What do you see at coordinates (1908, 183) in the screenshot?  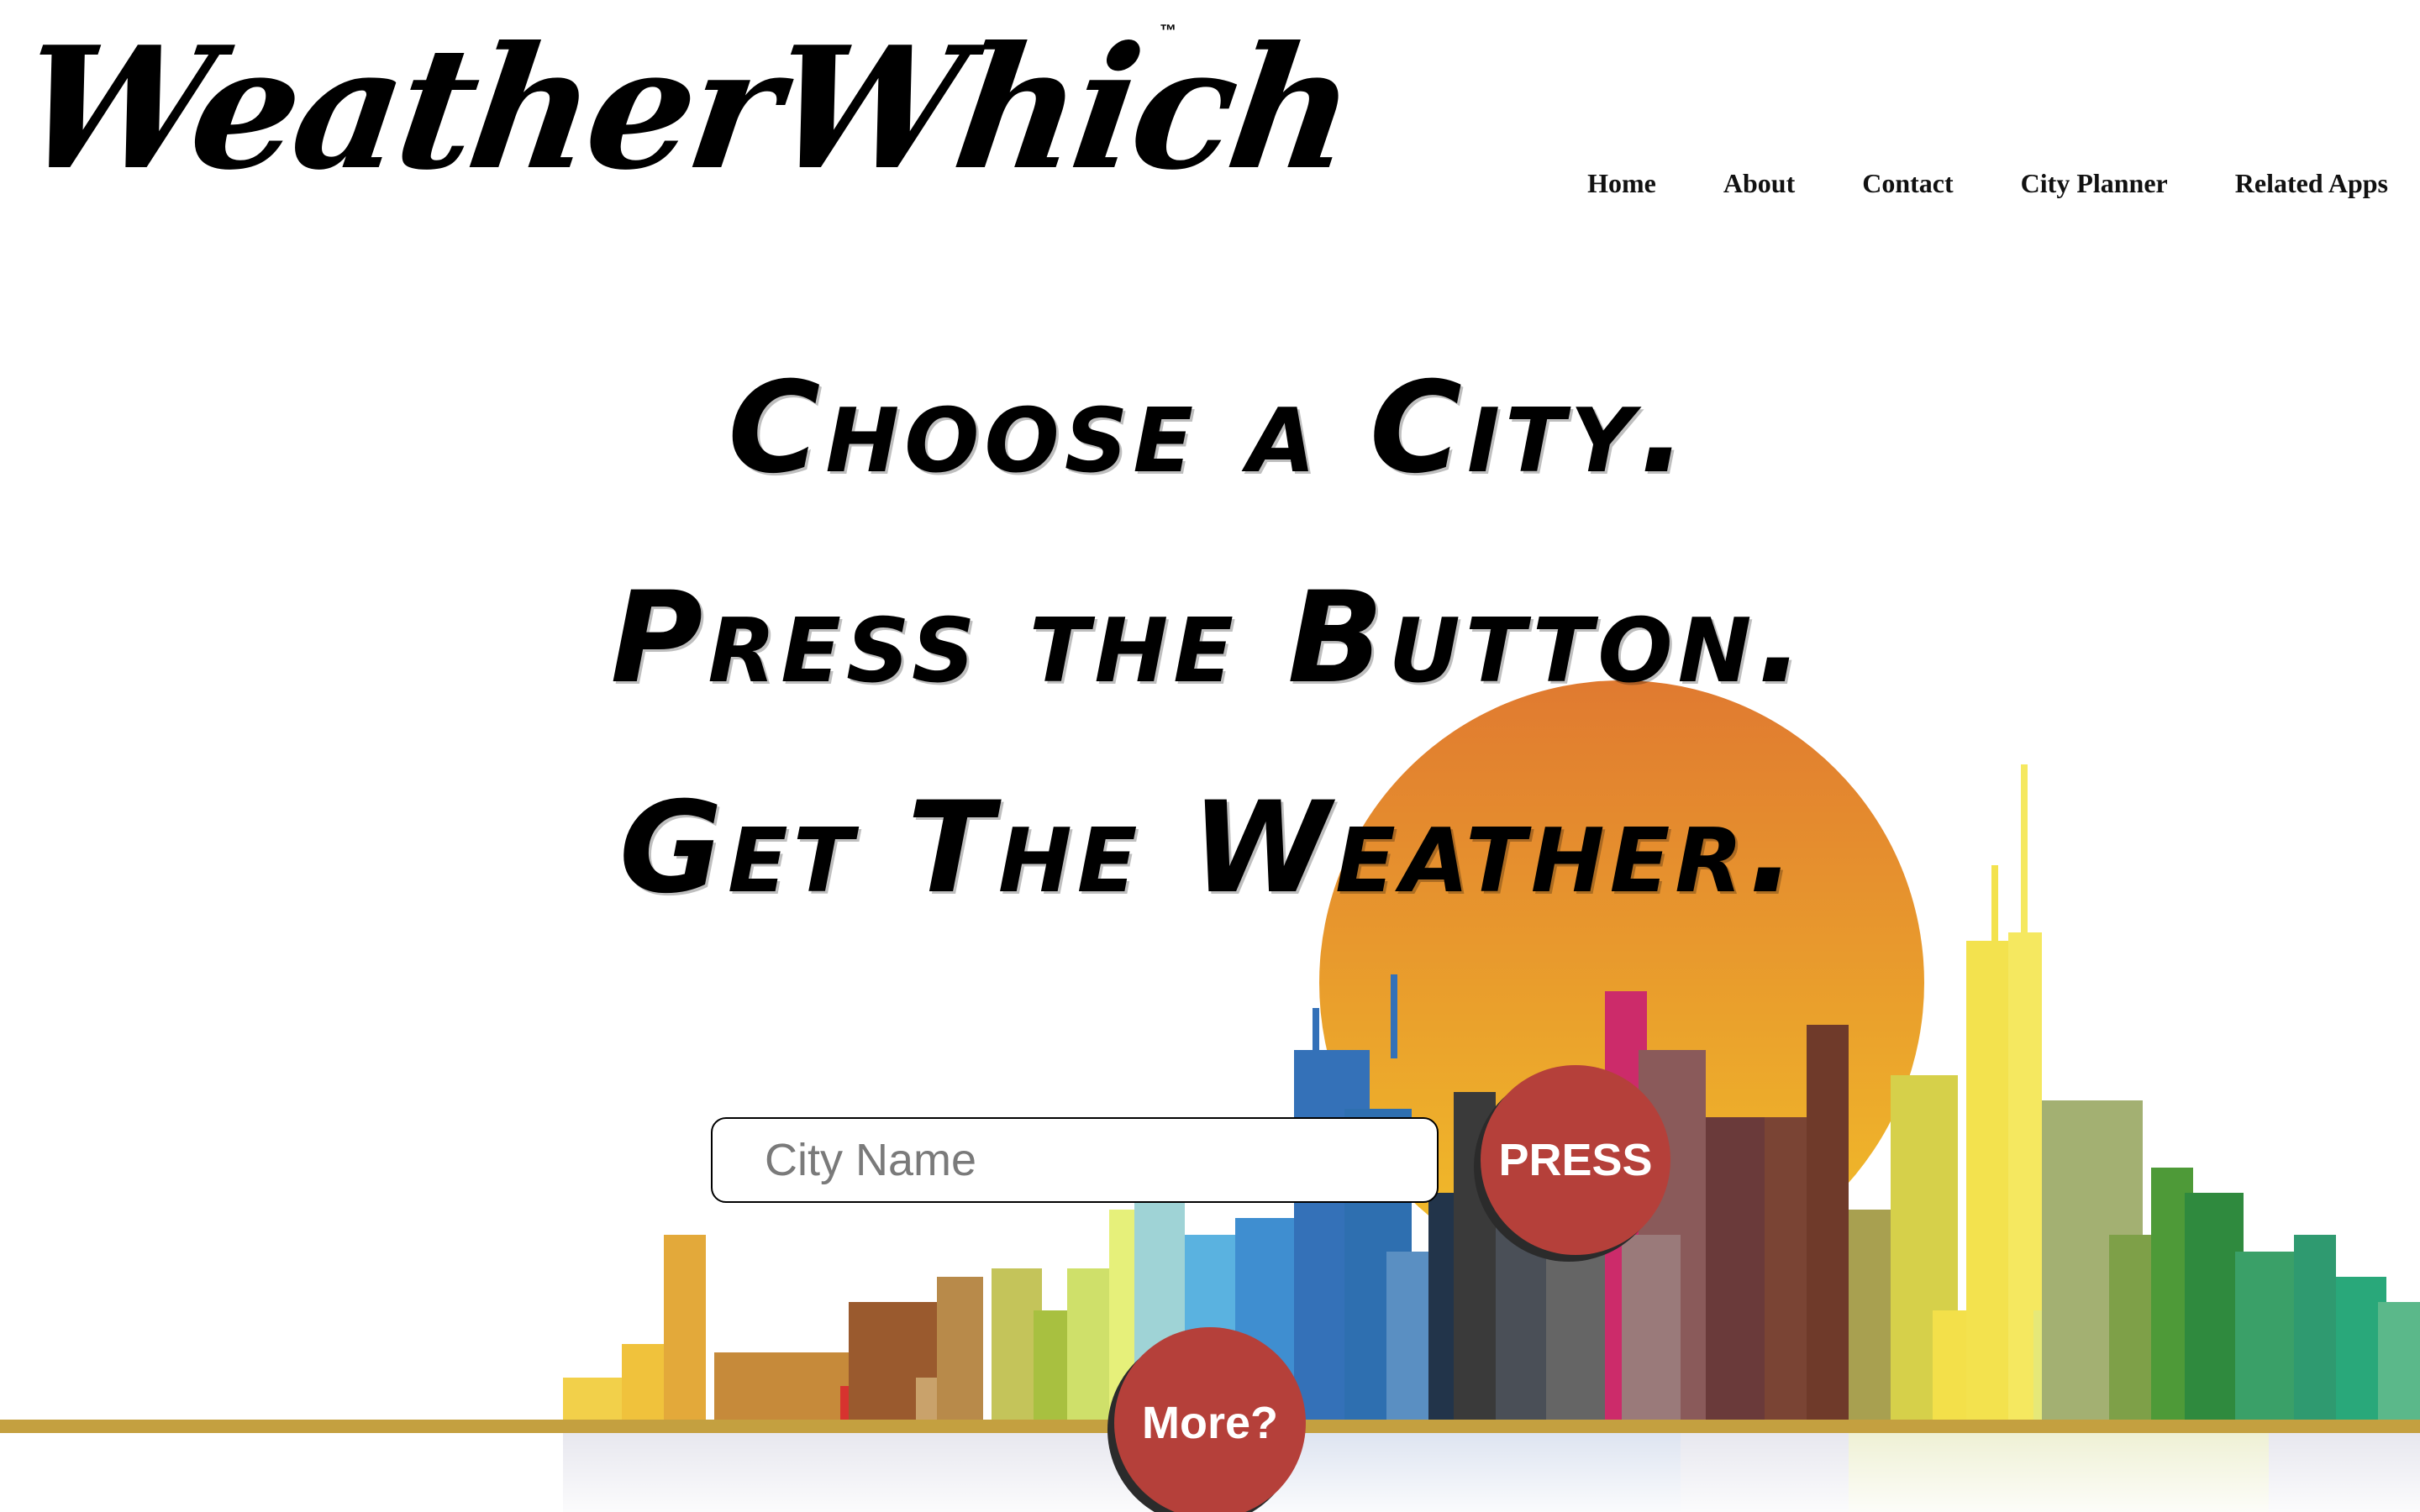 I see `nav-contact: Contact` at bounding box center [1908, 183].